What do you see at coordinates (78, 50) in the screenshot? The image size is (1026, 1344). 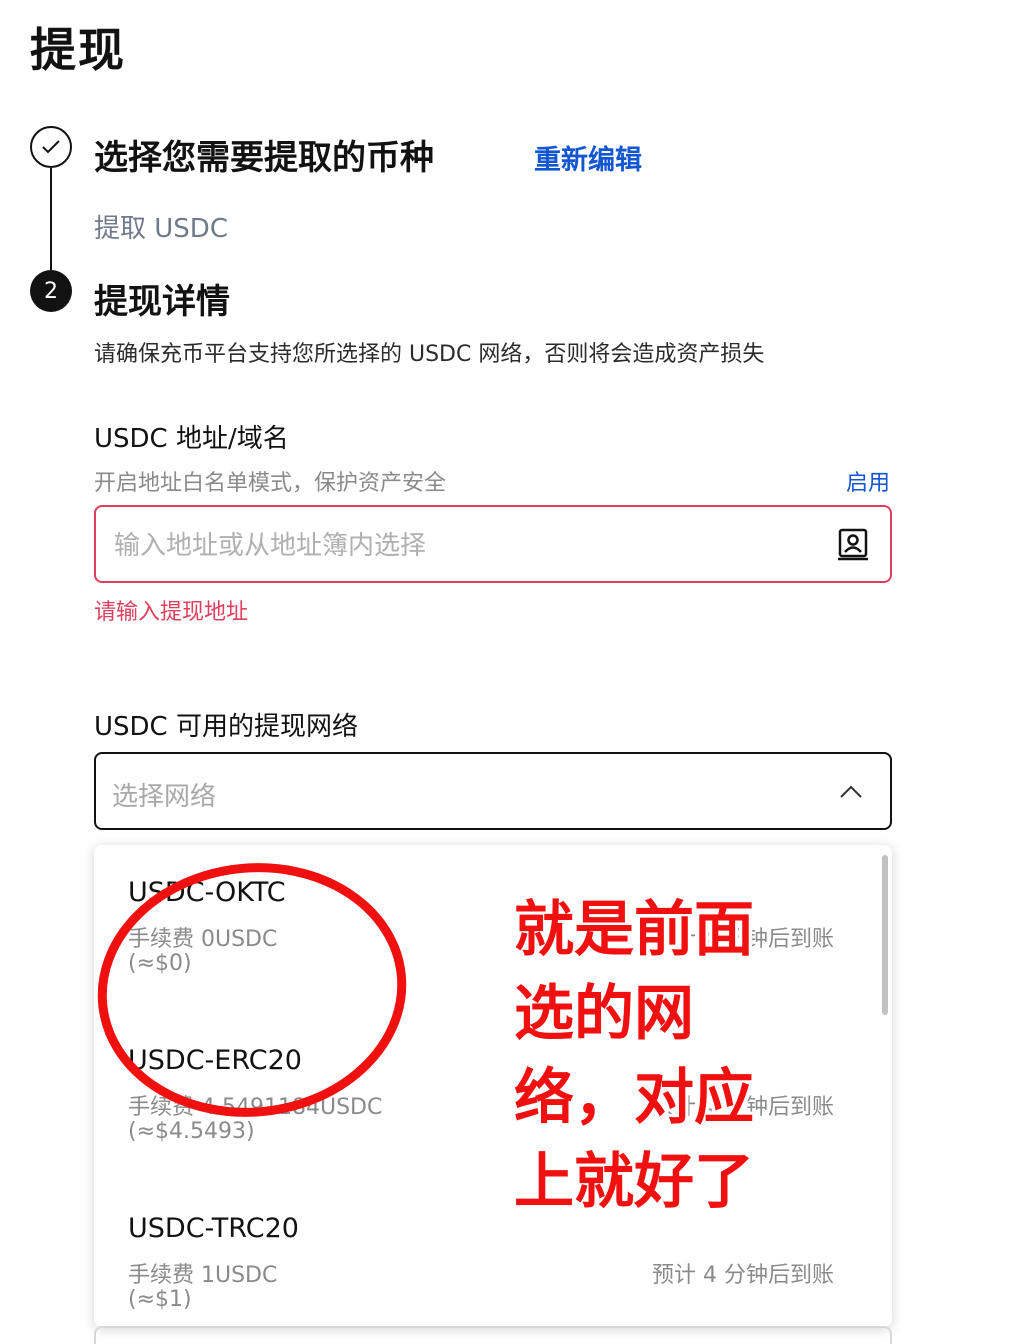 I see `page-title: 提现` at bounding box center [78, 50].